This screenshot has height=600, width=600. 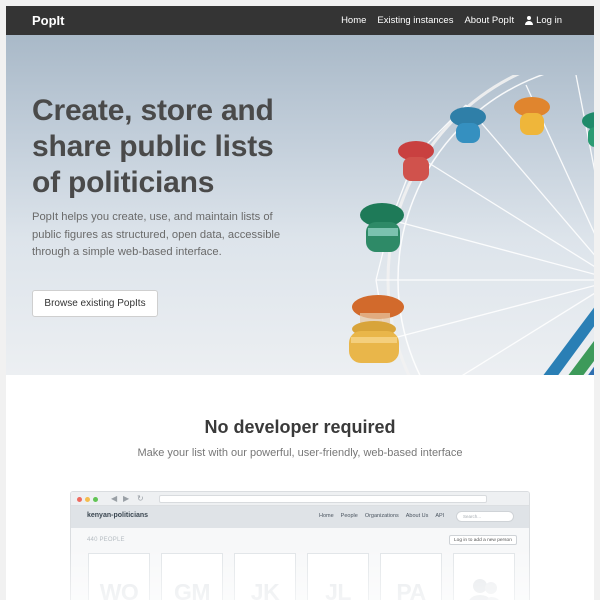 I want to click on window-close-dot, so click(x=79, y=499).